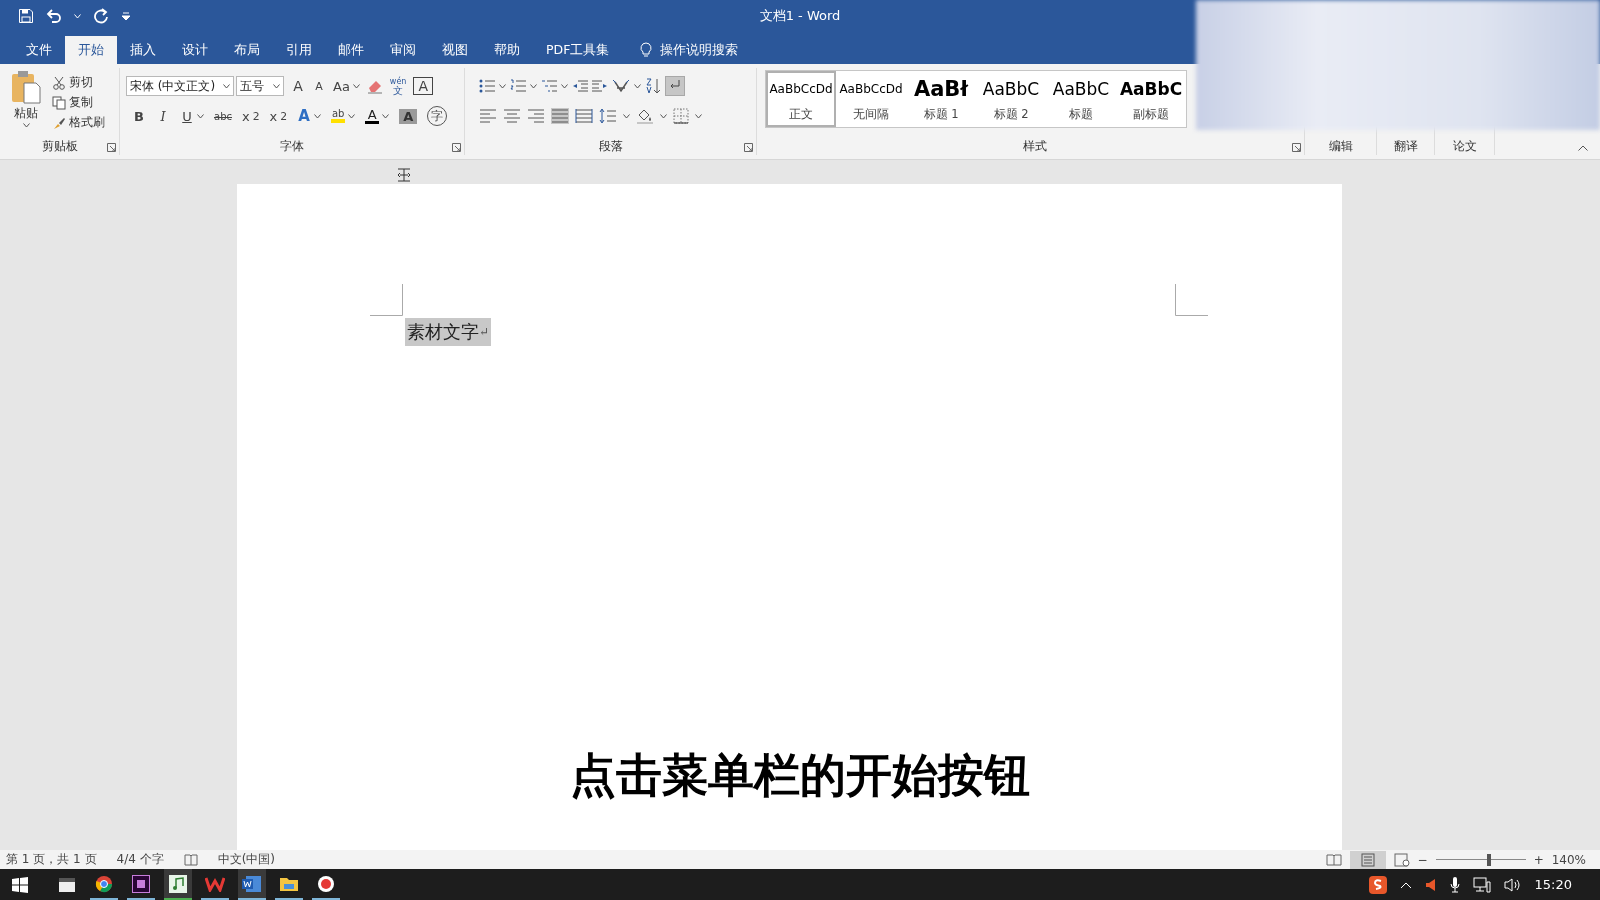 Image resolution: width=1600 pixels, height=900 pixels. I want to click on shade-button: A, so click(408, 116).